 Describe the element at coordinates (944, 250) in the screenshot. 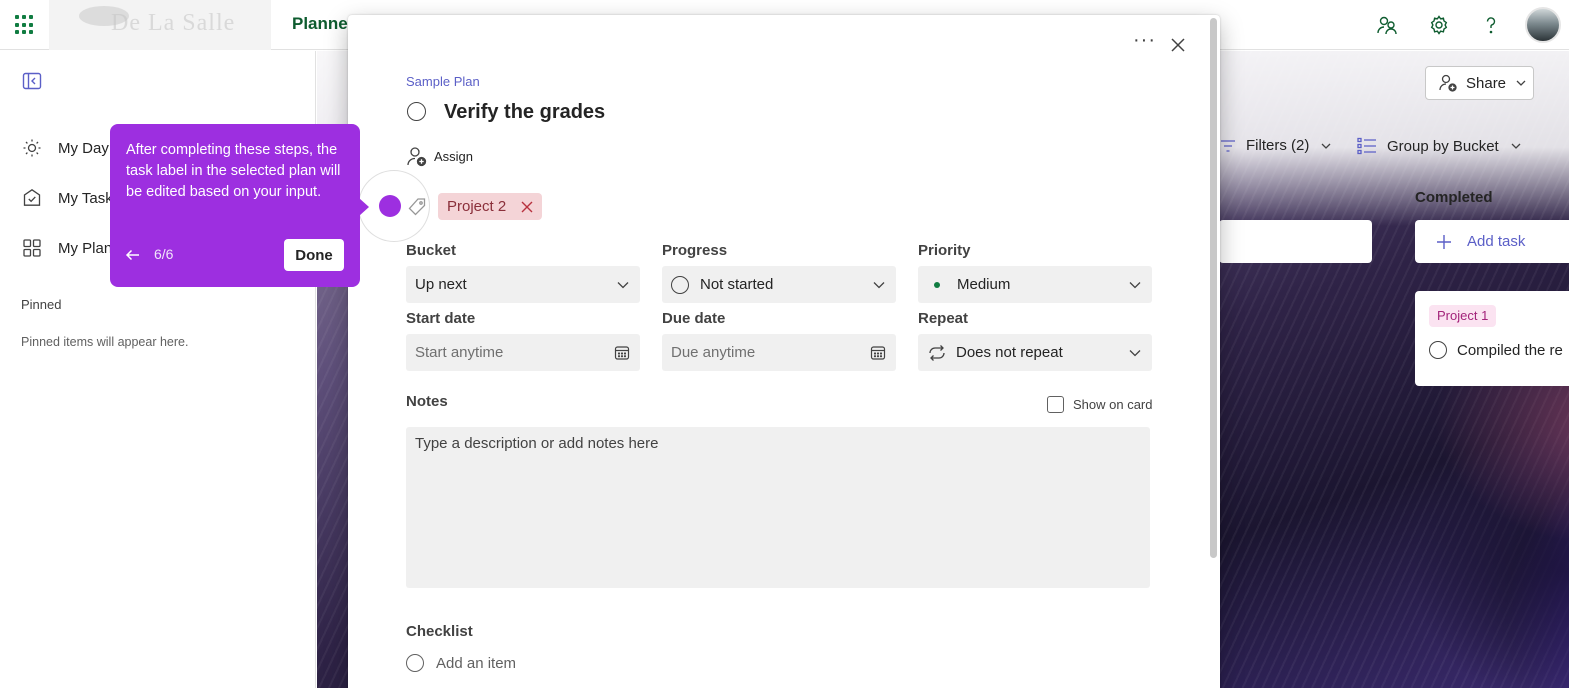

I see `priority-label: Priority` at that location.